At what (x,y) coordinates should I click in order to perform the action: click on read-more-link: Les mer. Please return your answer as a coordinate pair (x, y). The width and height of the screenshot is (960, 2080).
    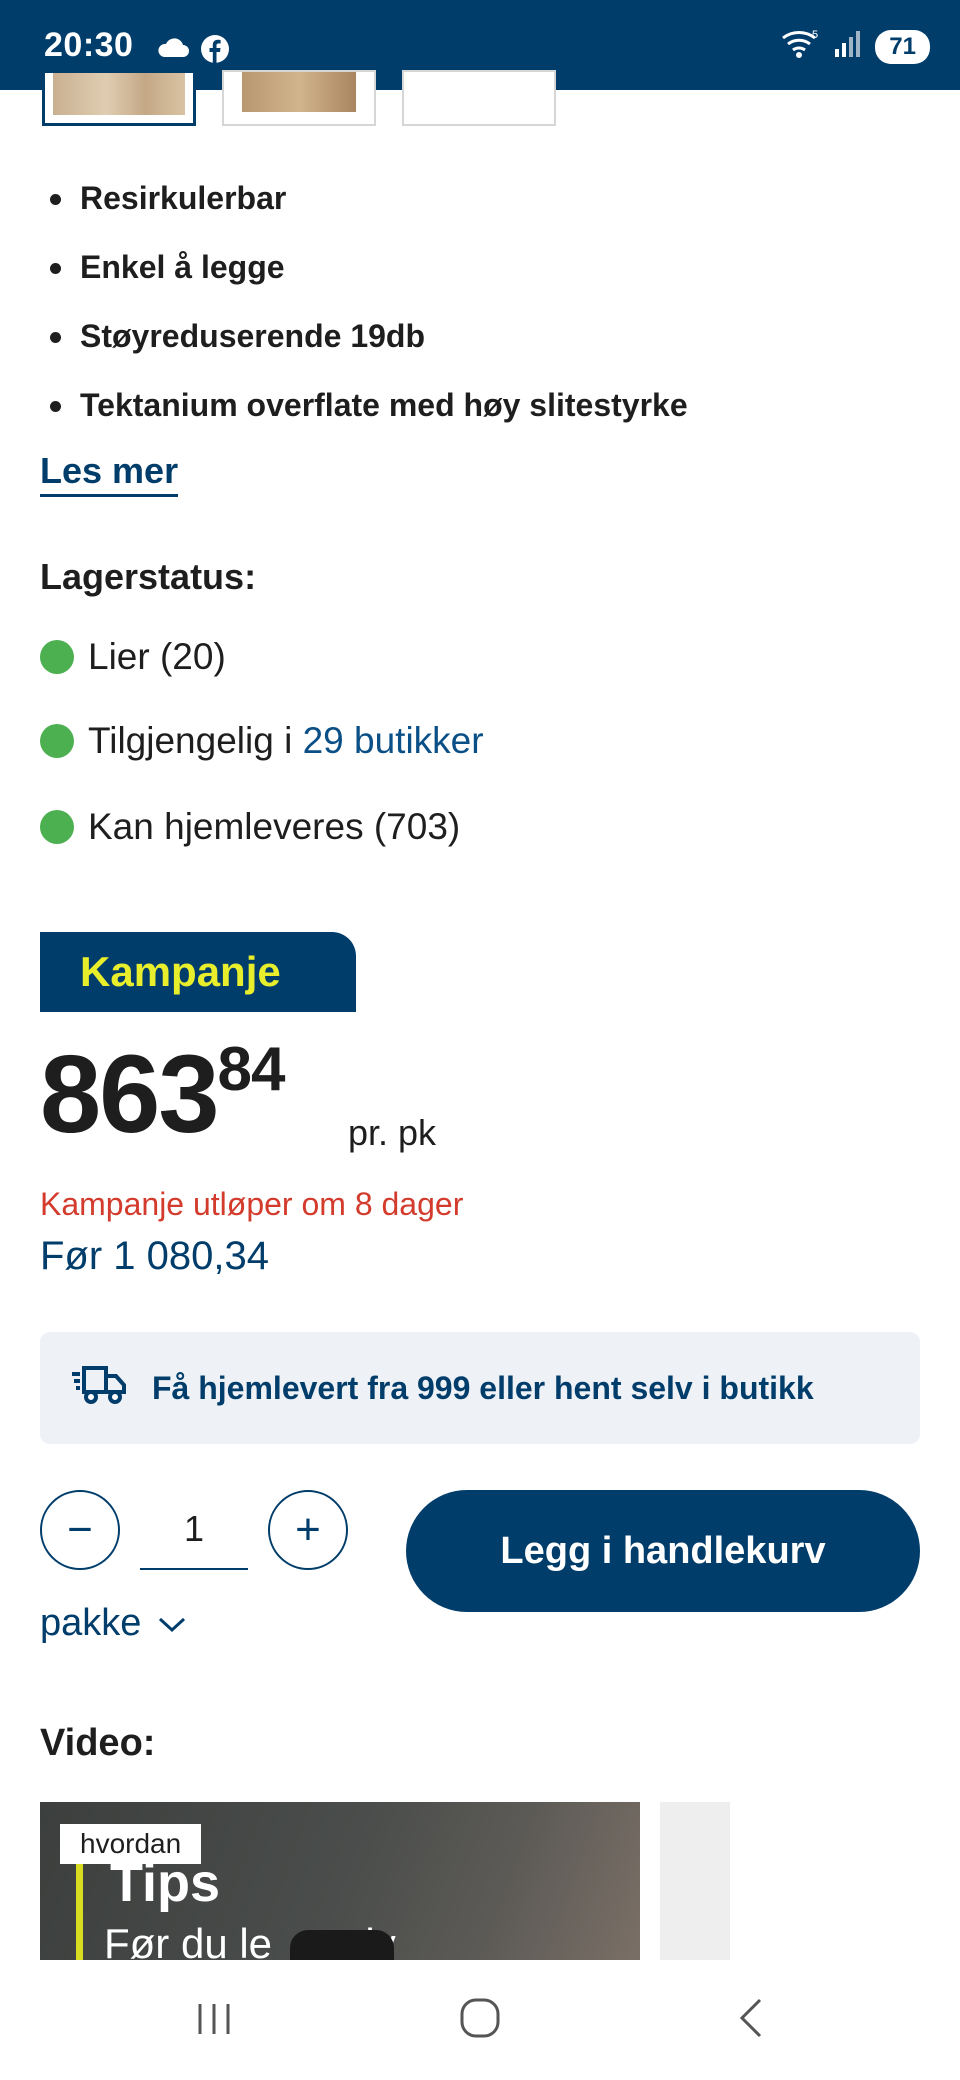
    Looking at the image, I should click on (109, 473).